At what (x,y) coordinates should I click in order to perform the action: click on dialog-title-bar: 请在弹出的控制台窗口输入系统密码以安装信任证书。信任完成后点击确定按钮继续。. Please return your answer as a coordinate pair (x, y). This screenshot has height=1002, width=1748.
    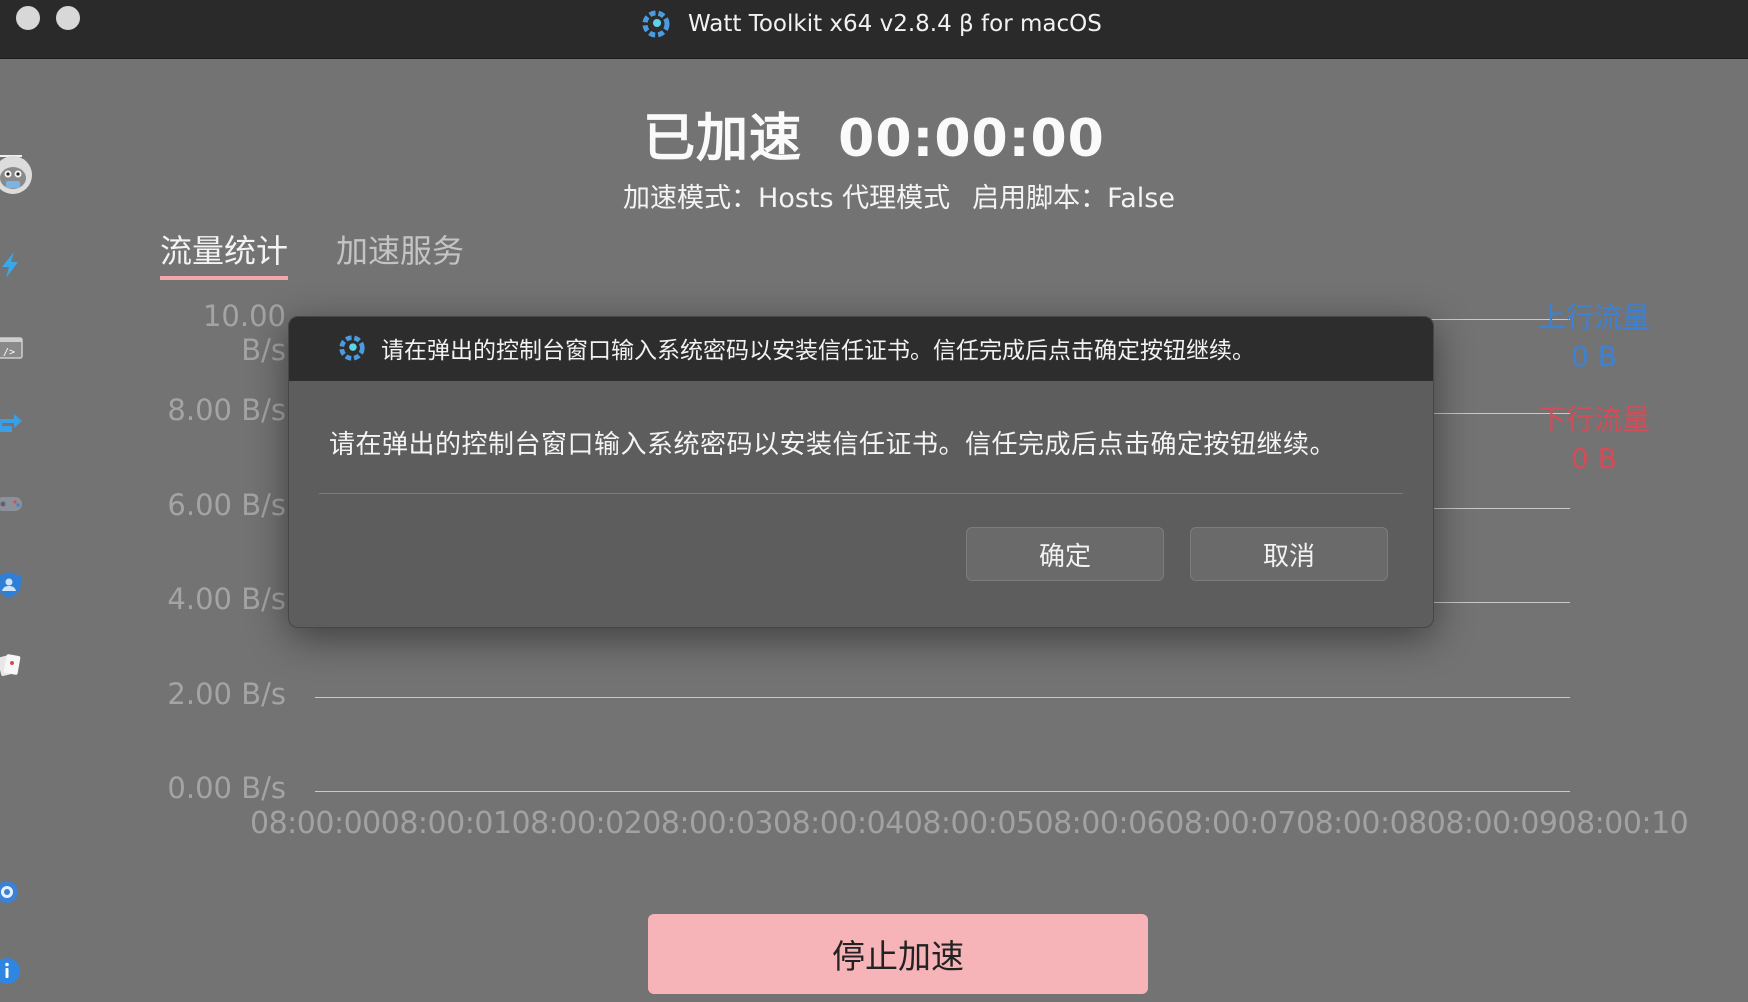
    Looking at the image, I should click on (861, 349).